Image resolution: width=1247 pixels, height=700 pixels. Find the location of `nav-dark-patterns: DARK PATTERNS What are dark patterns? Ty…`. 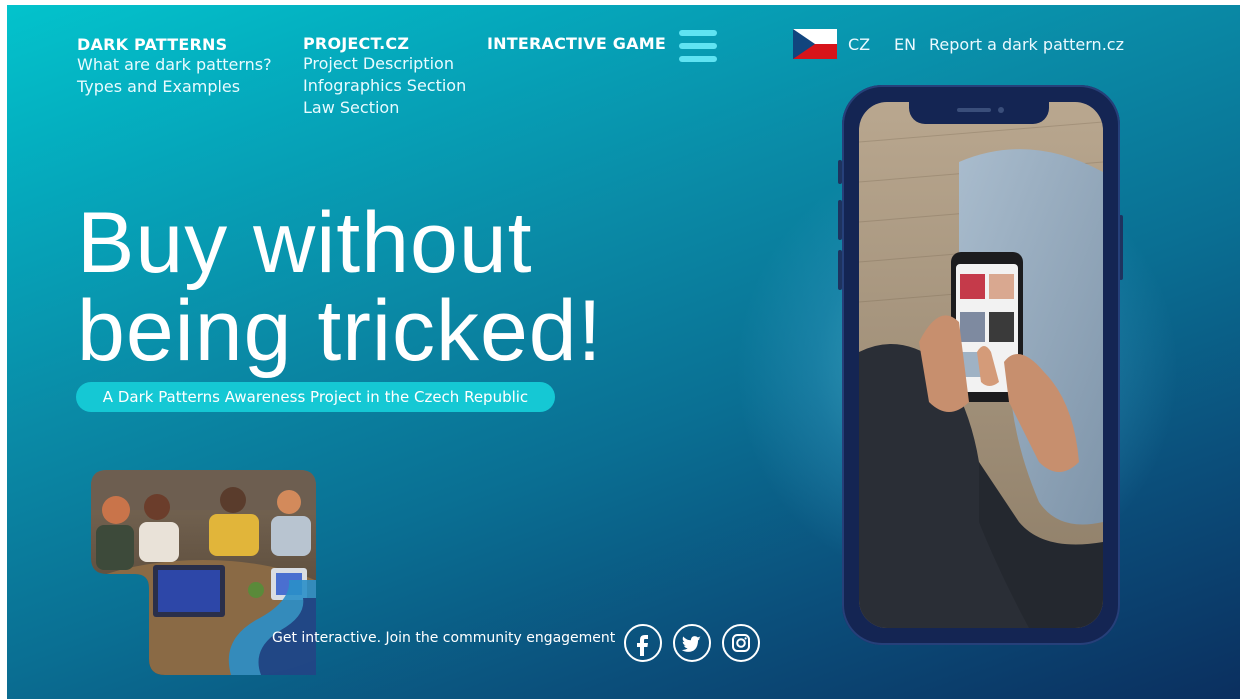

nav-dark-patterns: DARK PATTERNS What are dark patterns? Ty… is located at coordinates (174, 66).